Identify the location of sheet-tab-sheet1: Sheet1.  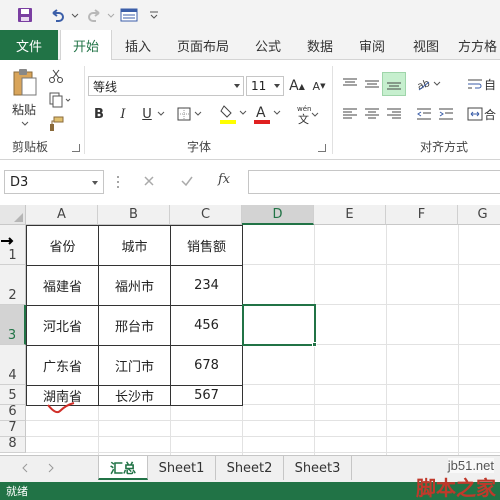
(182, 468).